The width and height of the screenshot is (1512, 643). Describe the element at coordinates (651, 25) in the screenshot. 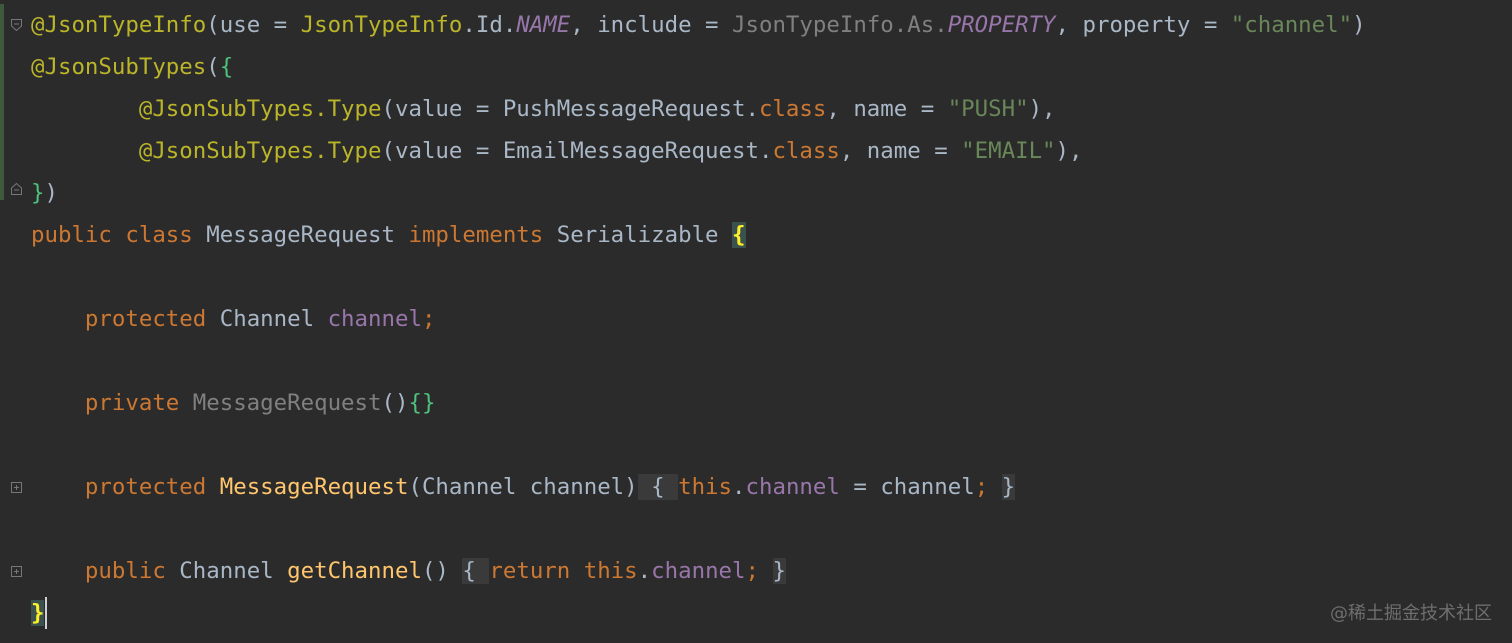

I see `code-token: , include =` at that location.